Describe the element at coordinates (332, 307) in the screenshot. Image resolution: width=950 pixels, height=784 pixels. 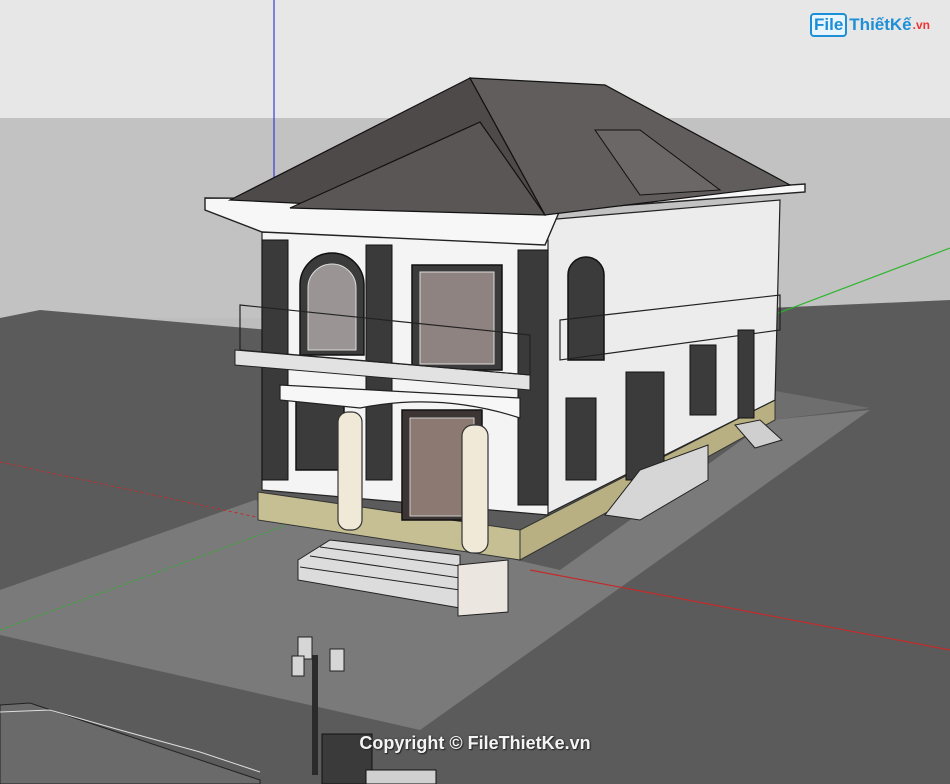
I see `arched-window-left-glass` at that location.